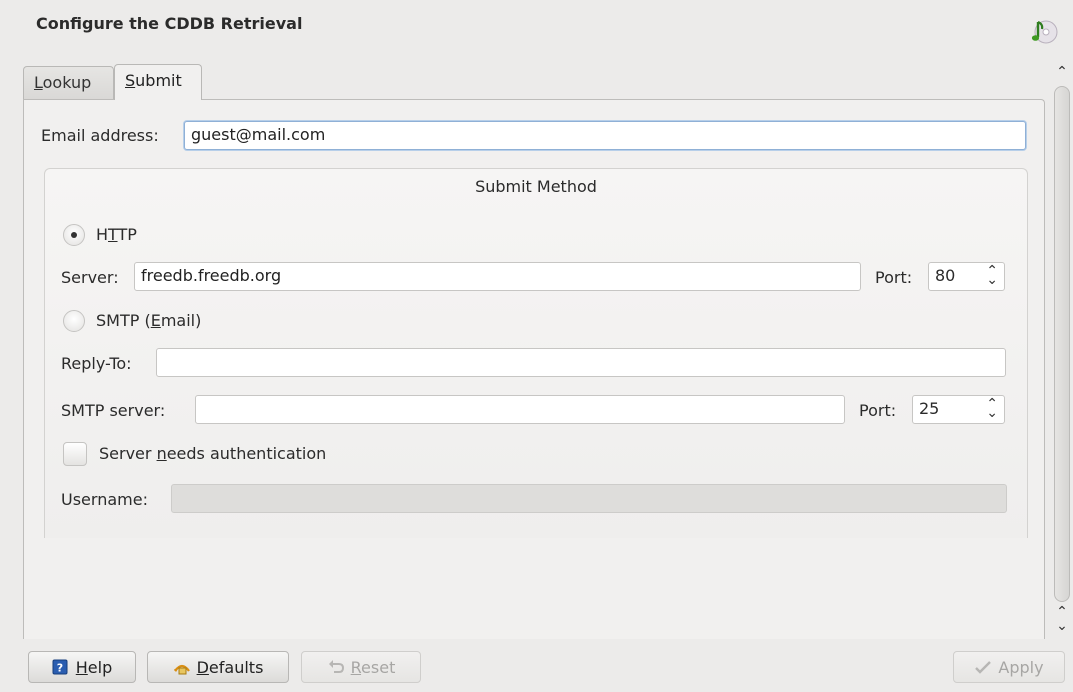 The width and height of the screenshot is (1073, 692). Describe the element at coordinates (169, 23) in the screenshot. I see `dialog-title: Configure the CDDB Retrieval` at that location.